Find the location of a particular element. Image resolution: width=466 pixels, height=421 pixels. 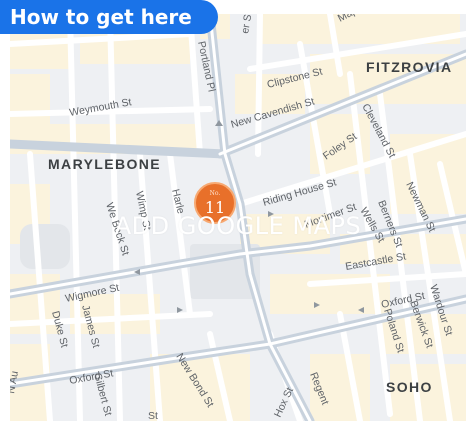

district-fitzrovia: FITZROVIA is located at coordinates (409, 67).